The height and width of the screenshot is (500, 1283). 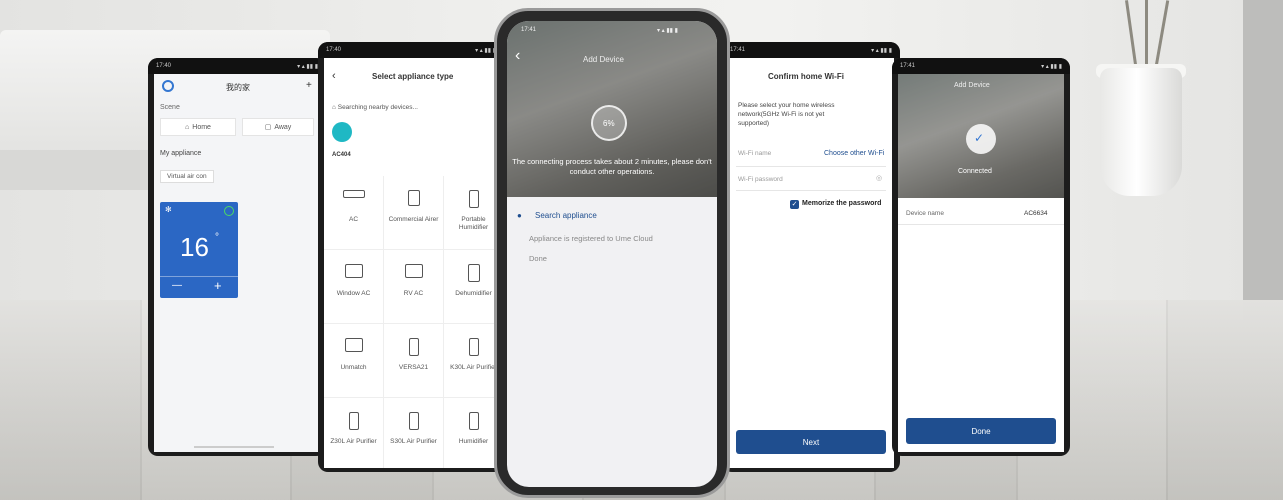 I want to click on connected-status: Connected, so click(x=975, y=171).